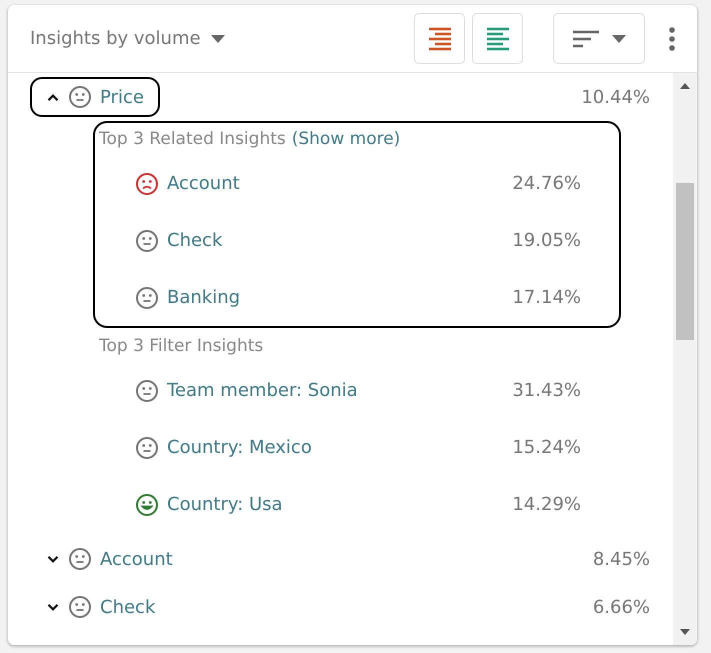 This screenshot has height=653, width=711. I want to click on show-more-link: (Show more), so click(346, 139).